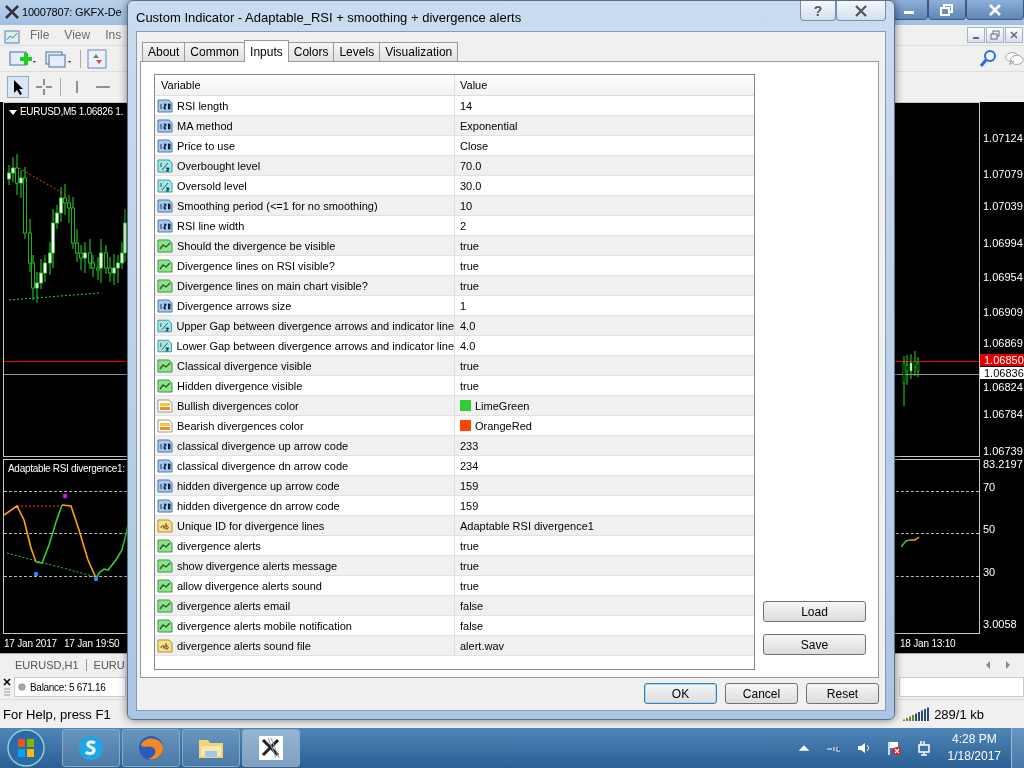 Image resolution: width=1024 pixels, height=768 pixels. What do you see at coordinates (12, 37) in the screenshot?
I see `chart-window-icon` at bounding box center [12, 37].